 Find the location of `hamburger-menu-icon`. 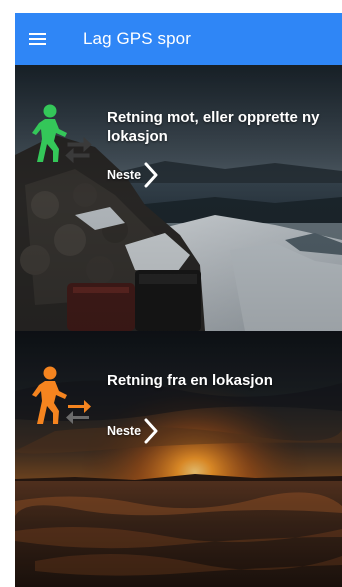

hamburger-menu-icon is located at coordinates (37, 39).